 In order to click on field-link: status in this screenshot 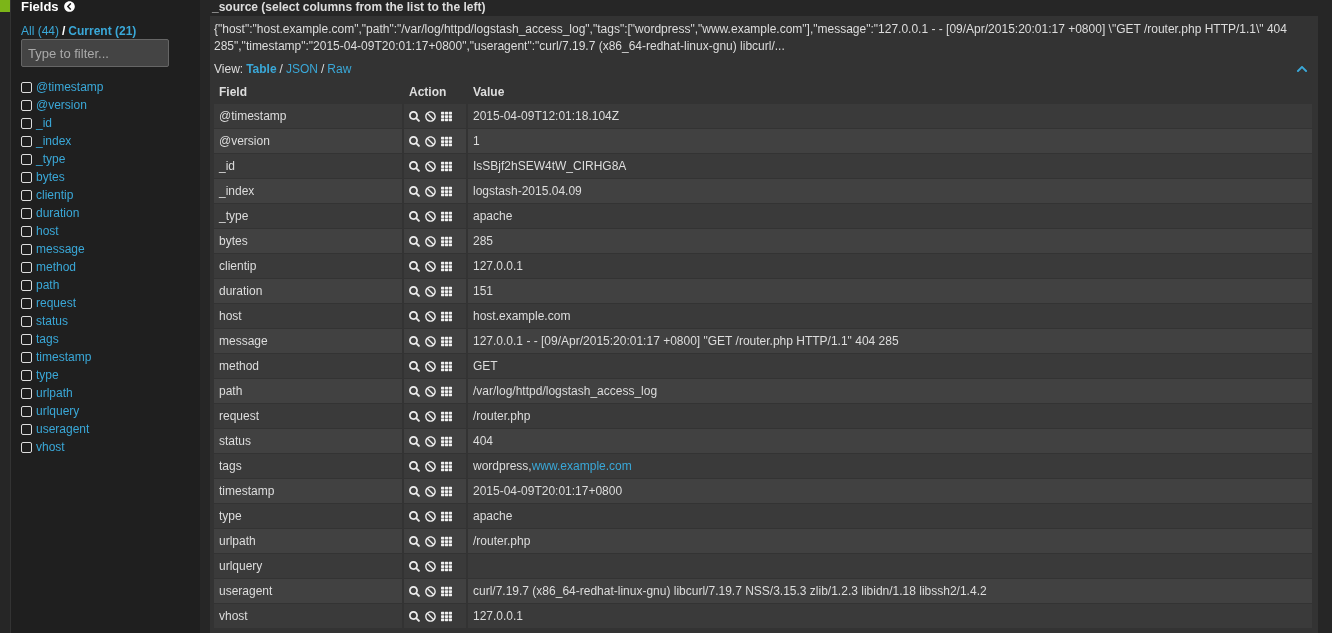, I will do `click(52, 321)`.